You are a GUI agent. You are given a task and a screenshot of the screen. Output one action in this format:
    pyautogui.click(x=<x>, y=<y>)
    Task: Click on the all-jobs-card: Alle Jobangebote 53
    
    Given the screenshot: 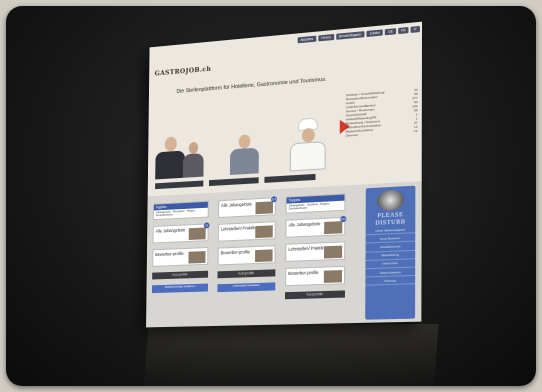 What is the action you would take?
    pyautogui.click(x=181, y=233)
    